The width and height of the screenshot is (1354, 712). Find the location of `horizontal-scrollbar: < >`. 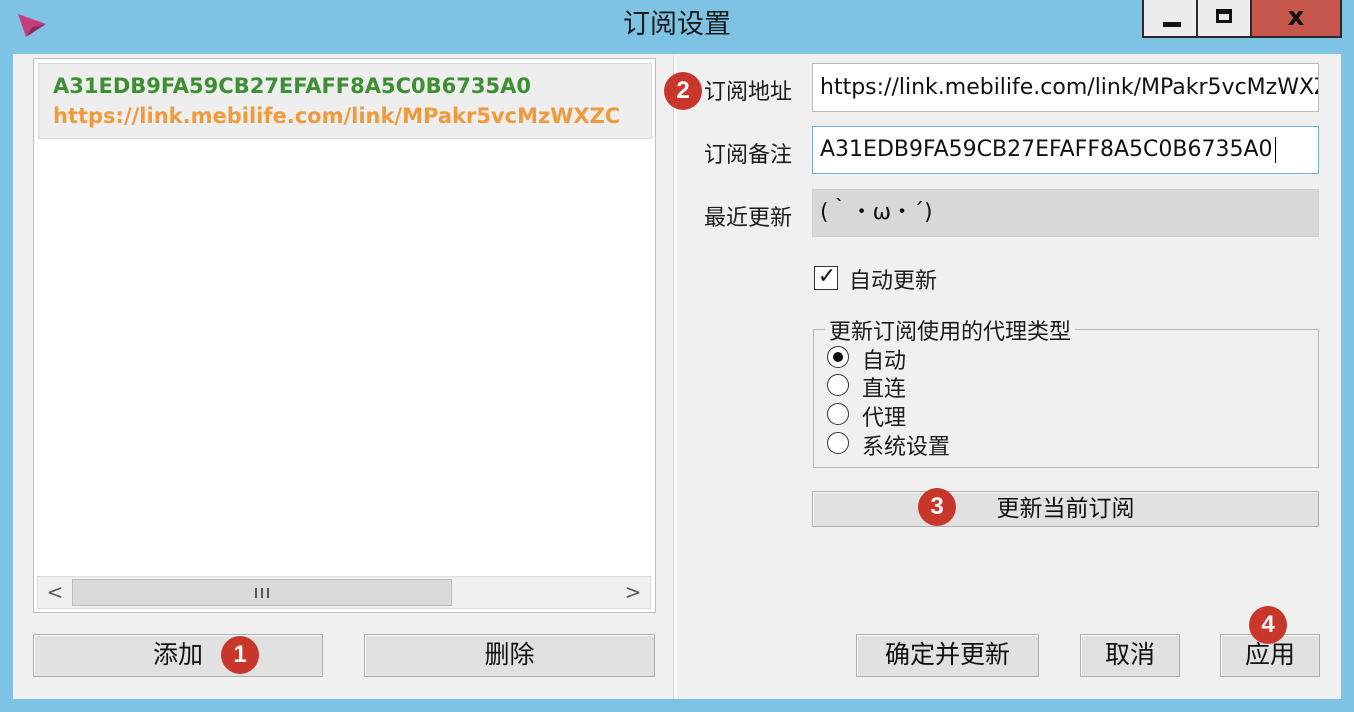

horizontal-scrollbar: < > is located at coordinates (344, 592).